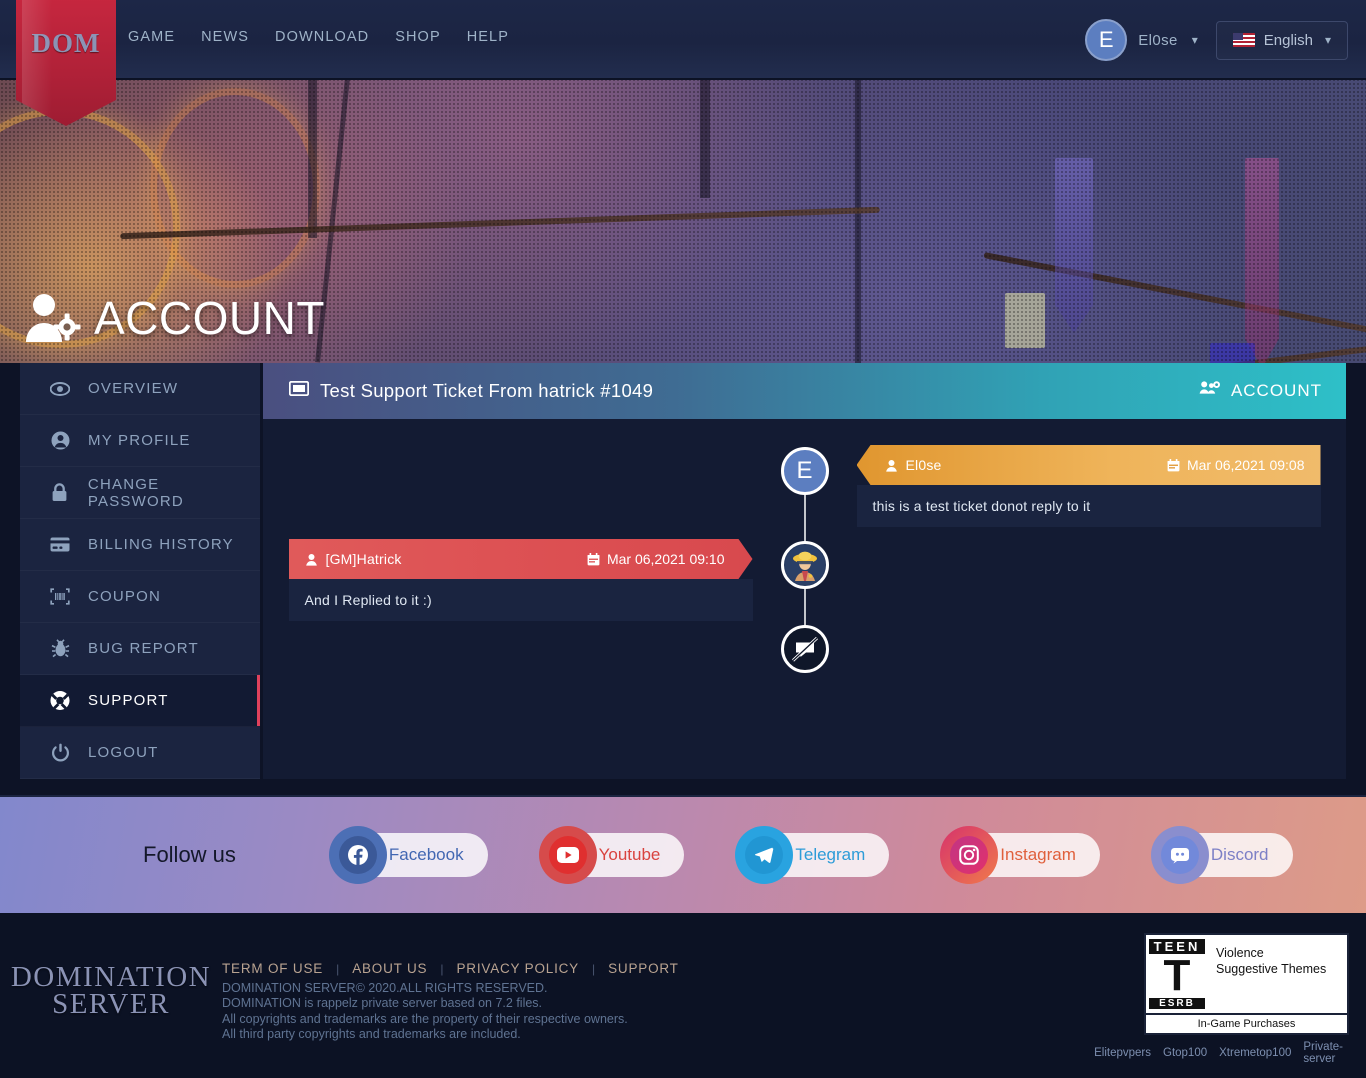 The height and width of the screenshot is (1078, 1366). What do you see at coordinates (133, 388) in the screenshot?
I see `sidebar-item-label: OVERVIEW` at bounding box center [133, 388].